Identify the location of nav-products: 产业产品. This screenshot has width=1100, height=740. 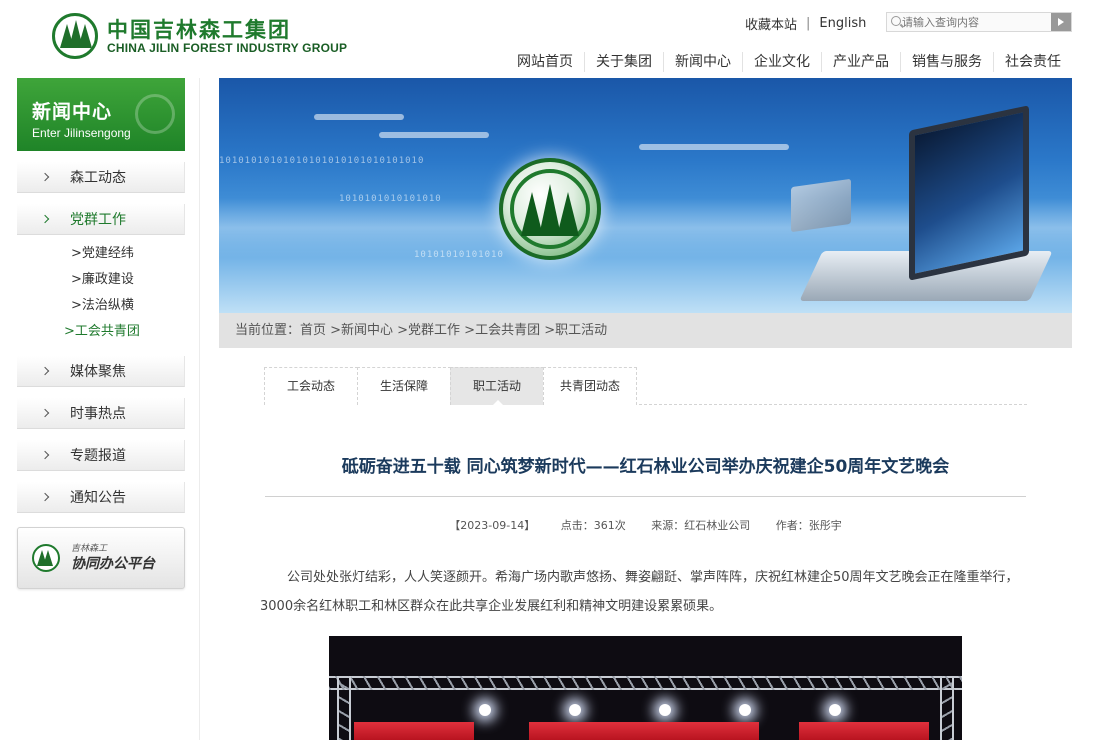
(860, 62).